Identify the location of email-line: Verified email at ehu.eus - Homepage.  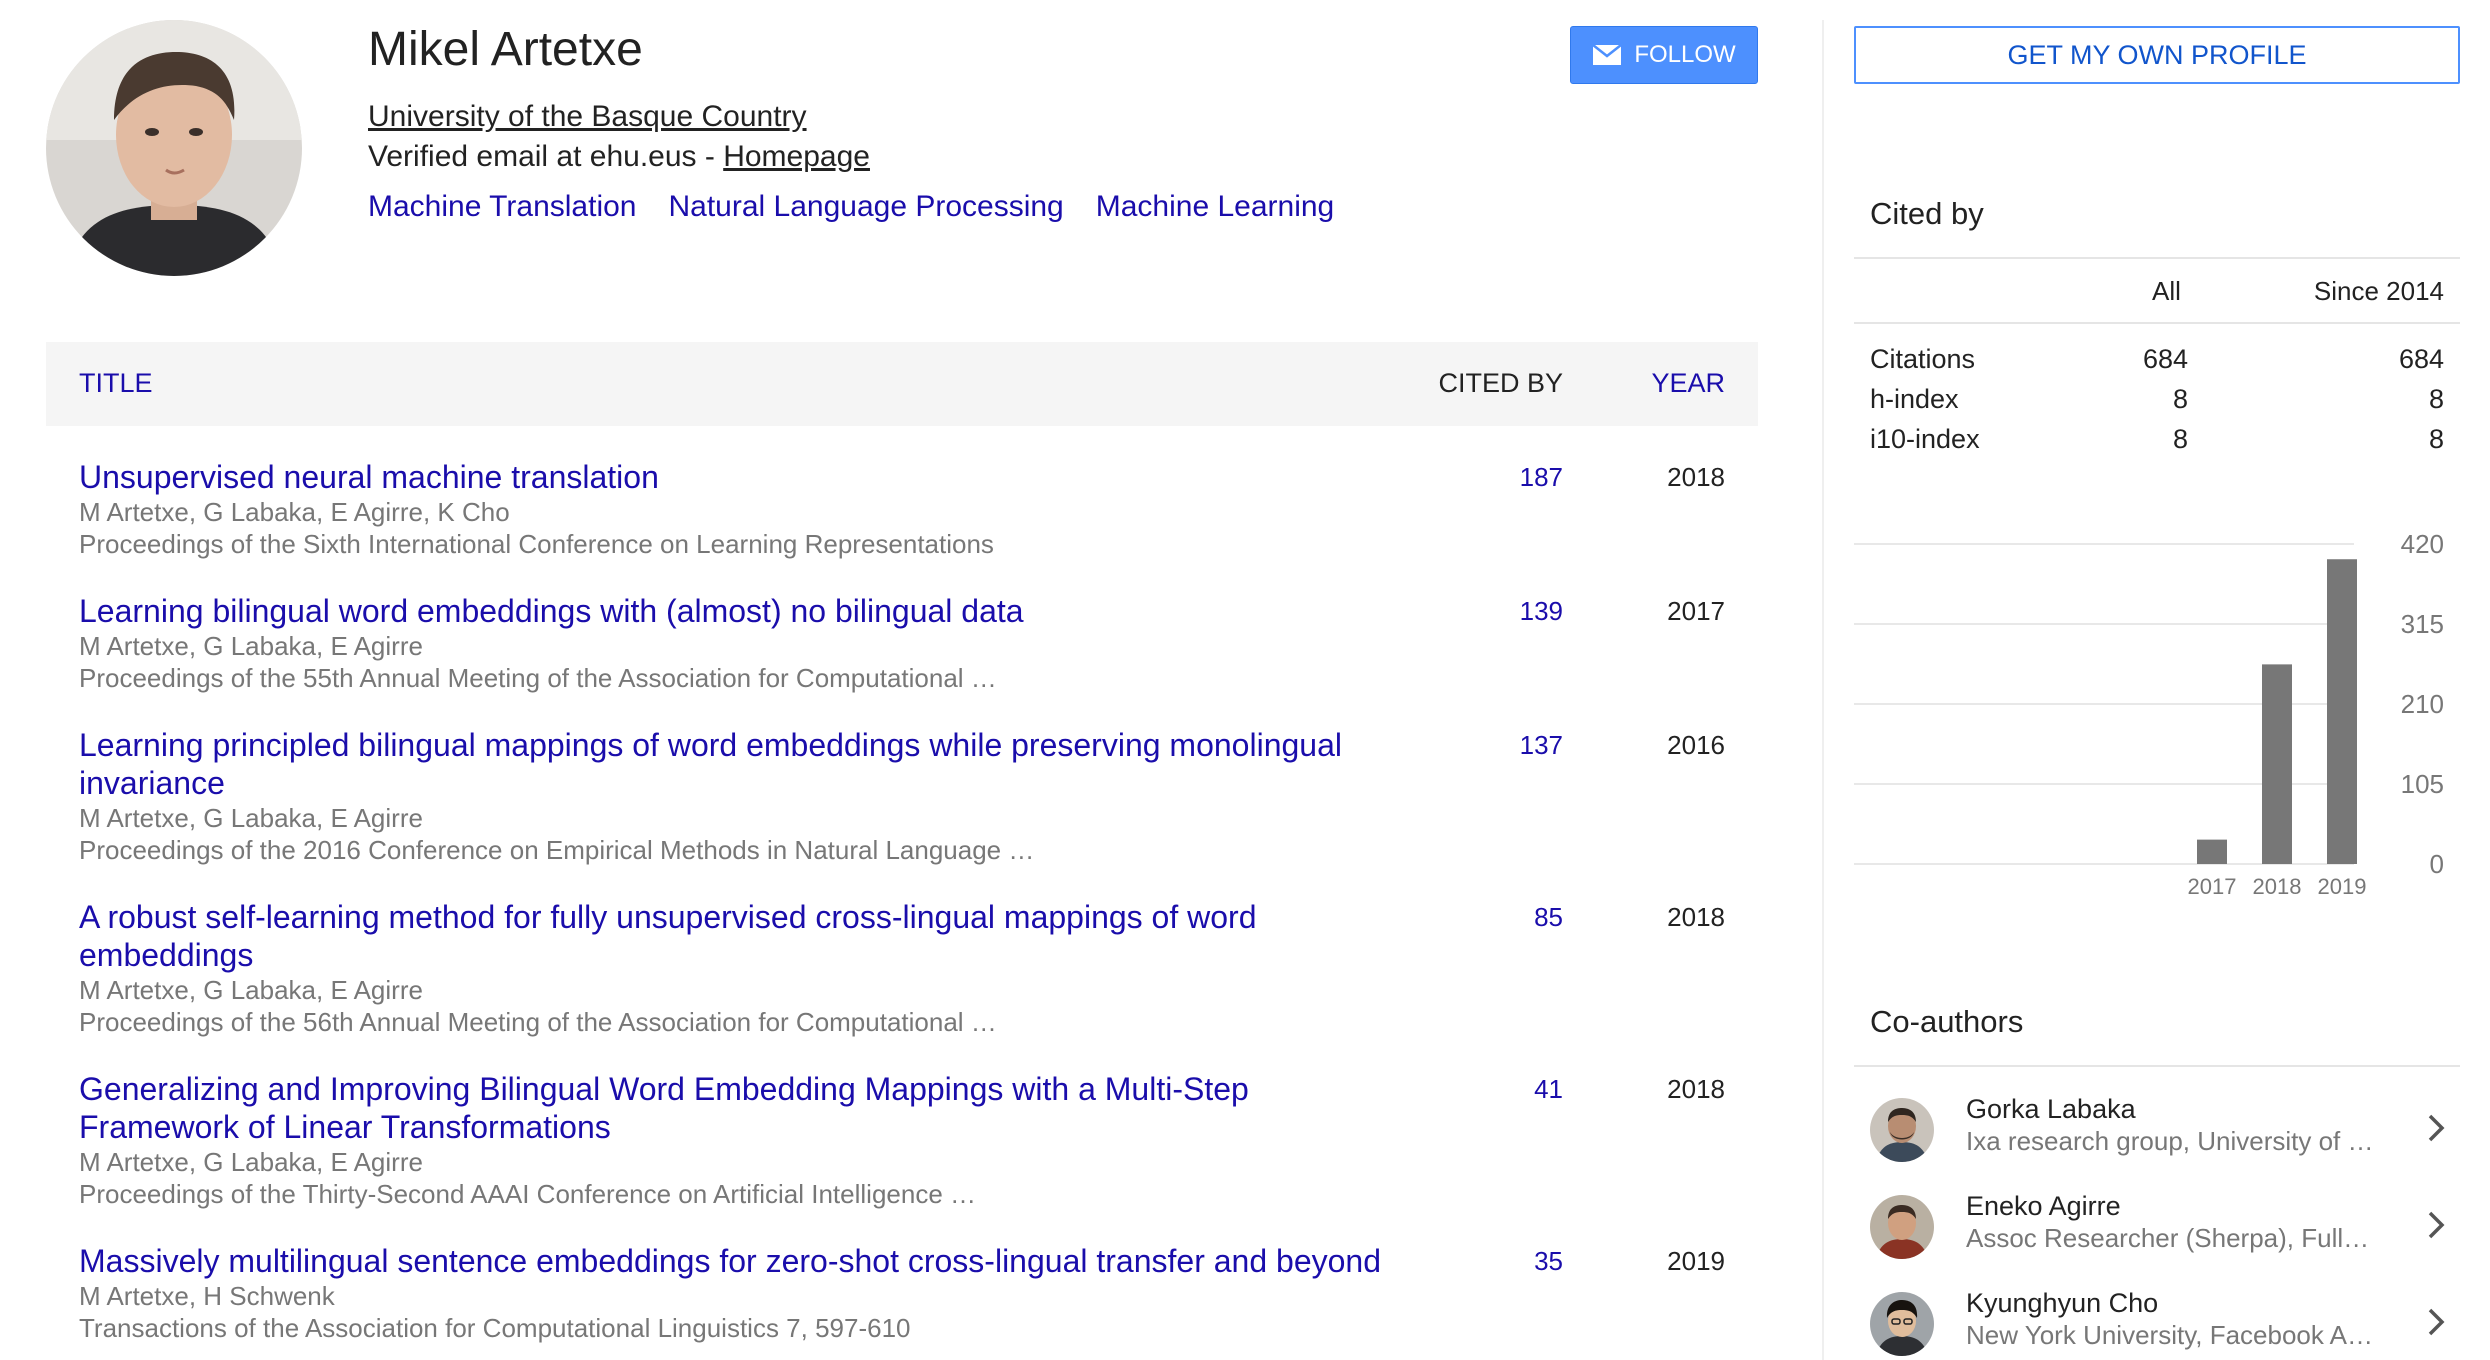
(619, 157).